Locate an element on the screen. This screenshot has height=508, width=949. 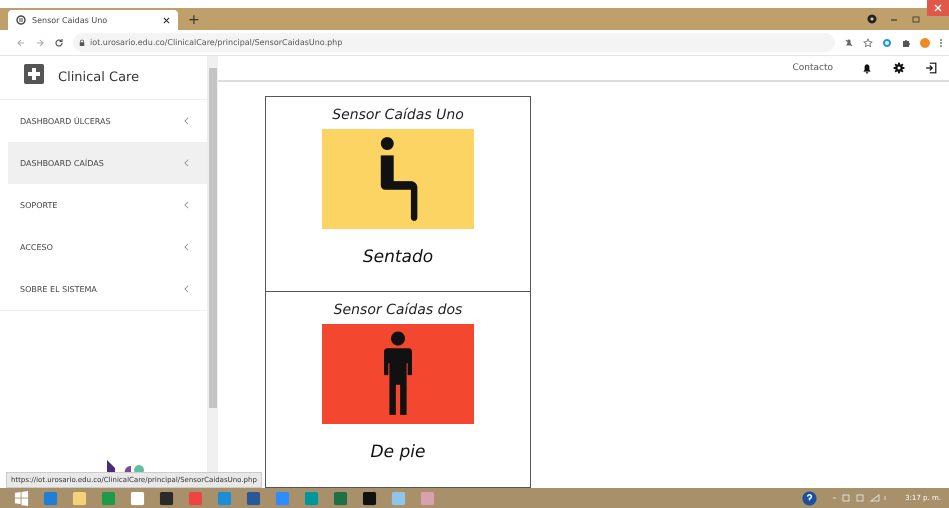
lock-icon is located at coordinates (82, 42).